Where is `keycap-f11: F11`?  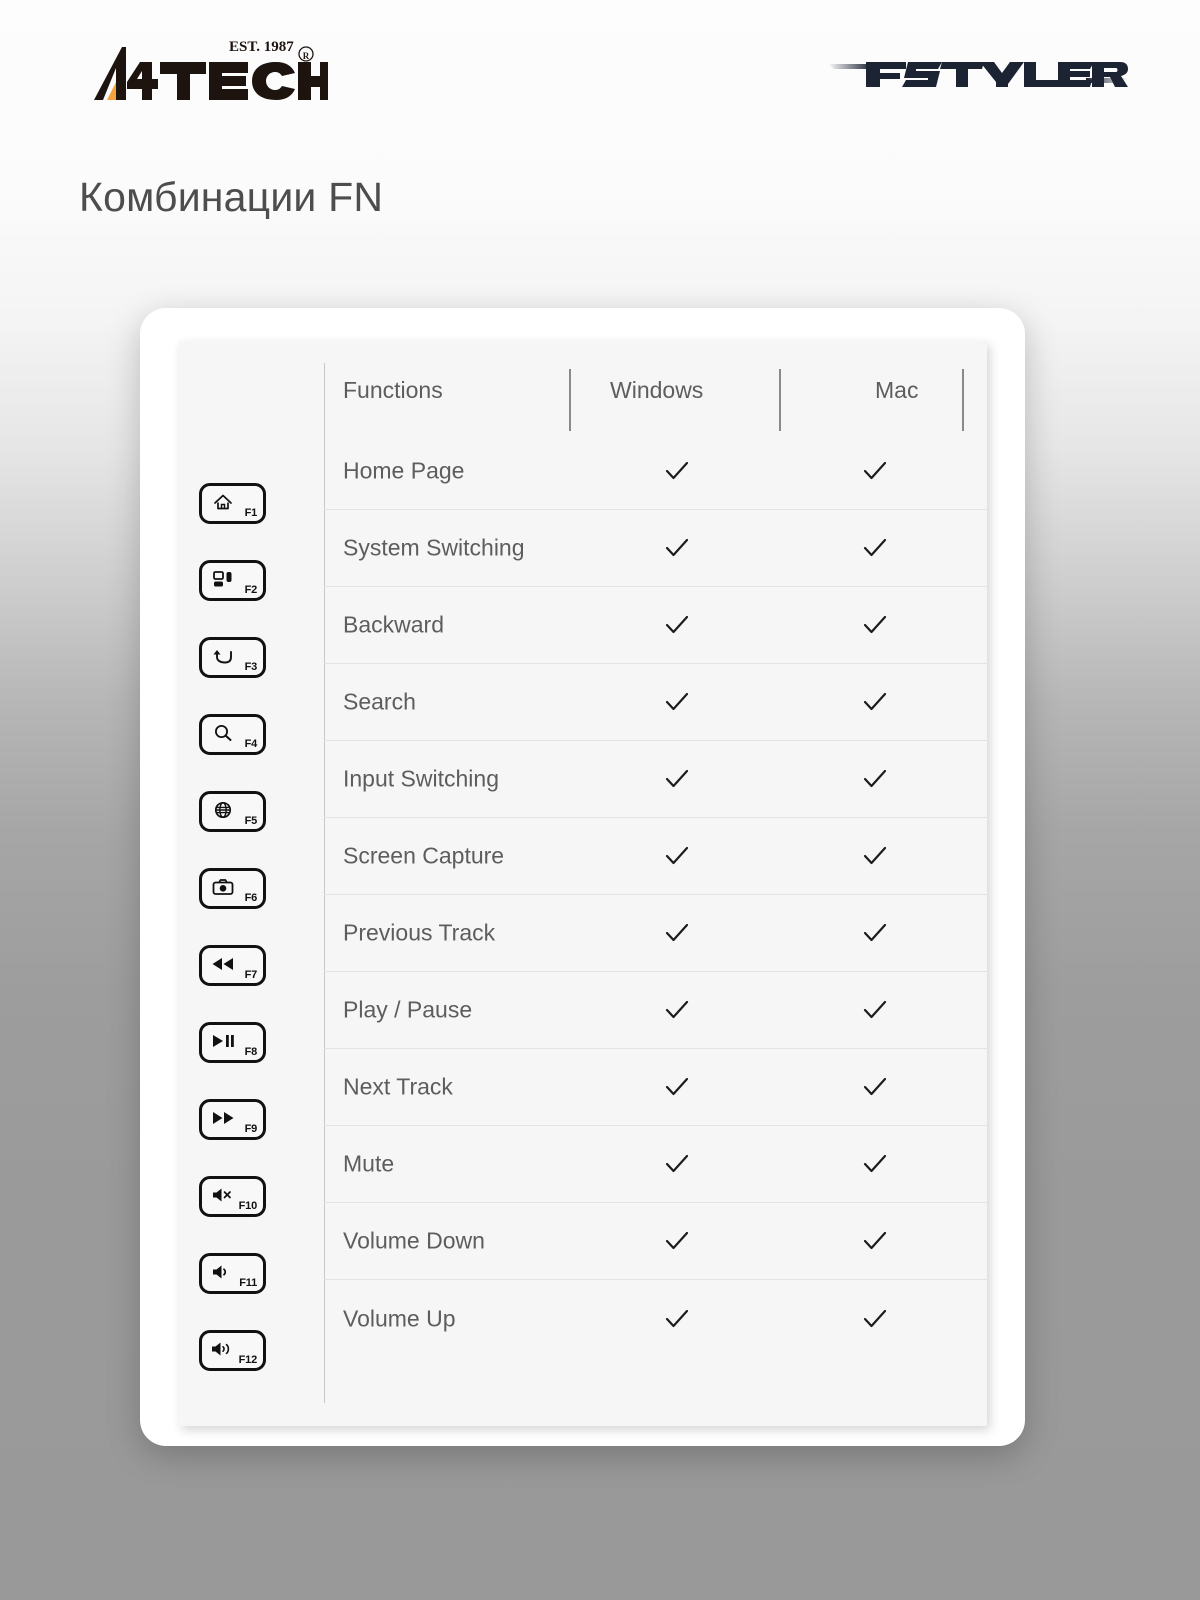
keycap-f11: F11 is located at coordinates (232, 1273).